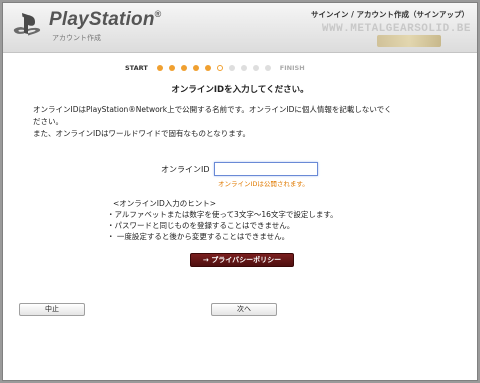 The width and height of the screenshot is (480, 383). I want to click on playstation-logo-icon, so click(27, 24).